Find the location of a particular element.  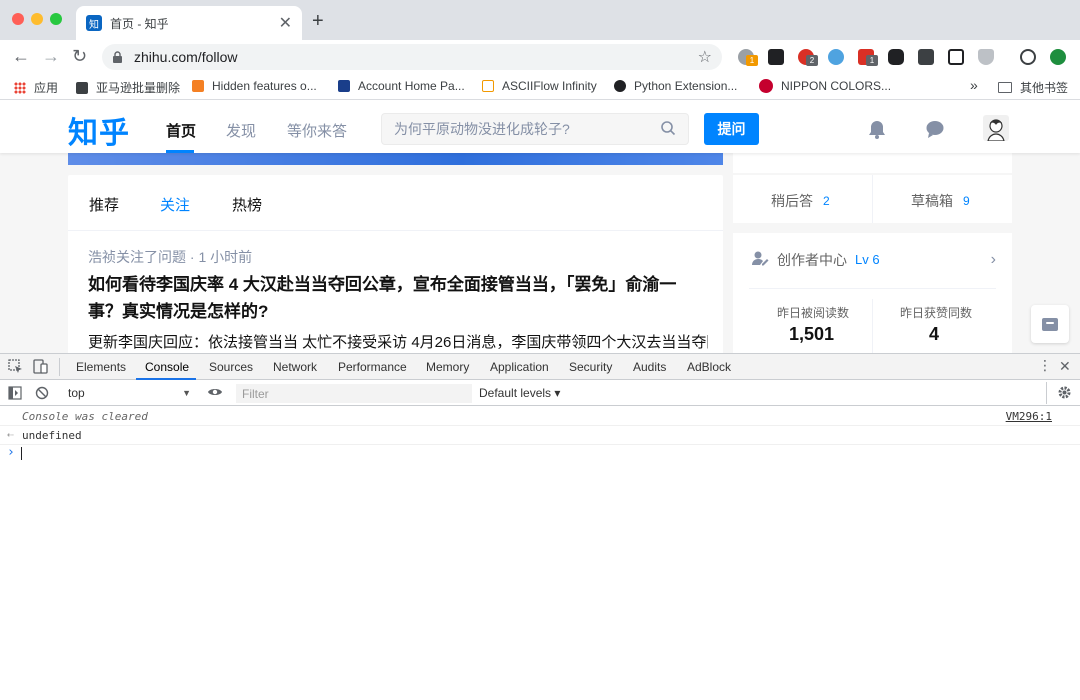

feed-item-meta: 浩祯关注了问题 · 1 小时前 is located at coordinates (170, 257).